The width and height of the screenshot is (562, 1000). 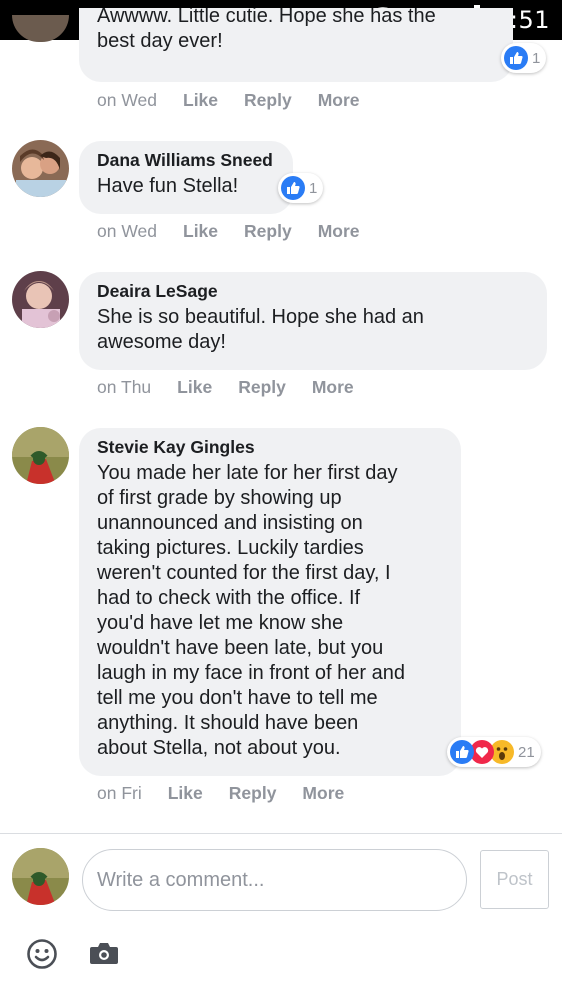 What do you see at coordinates (225, 387) in the screenshot?
I see `comment-actions: on Thu Like Reply More` at bounding box center [225, 387].